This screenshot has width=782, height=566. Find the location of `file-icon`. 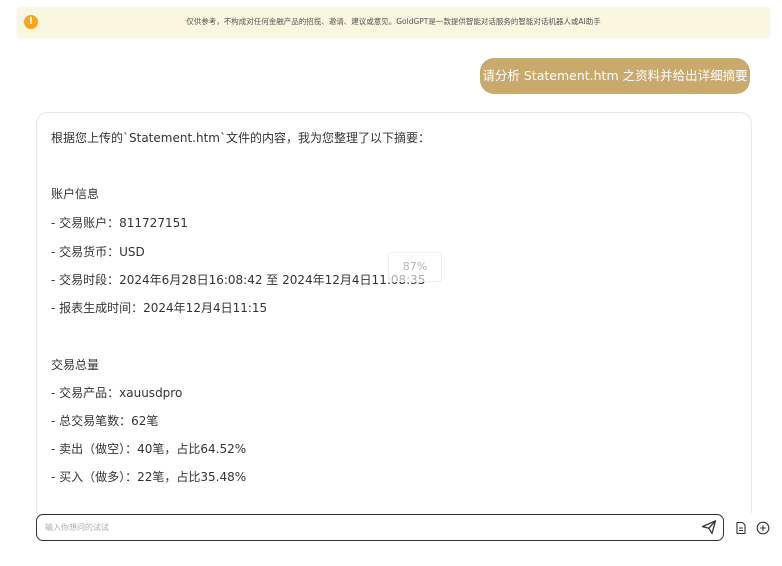

file-icon is located at coordinates (741, 528).